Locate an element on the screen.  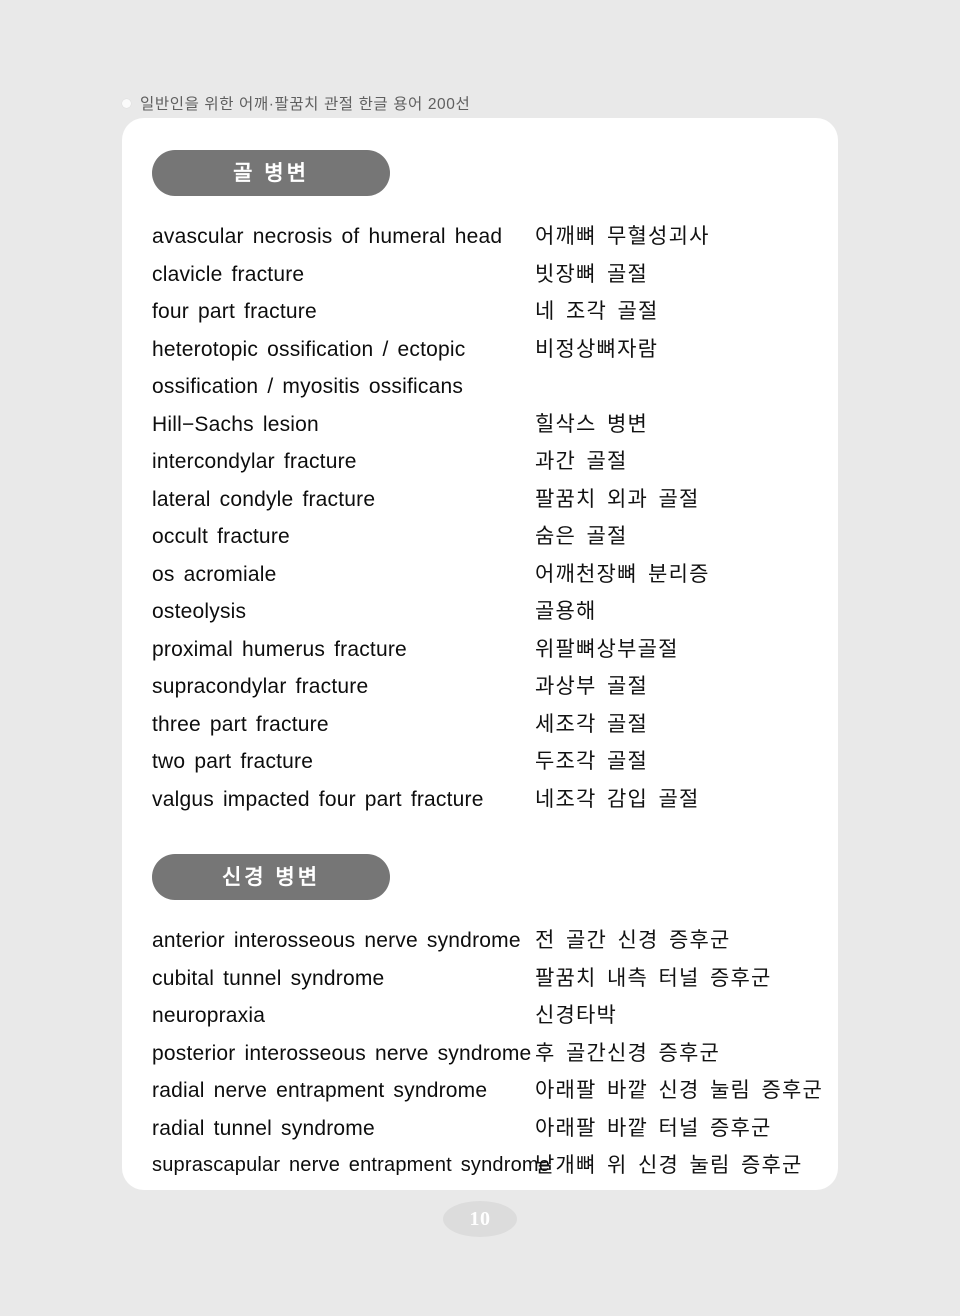
term-korean: 힐삭스 병변 is located at coordinates (592, 423).